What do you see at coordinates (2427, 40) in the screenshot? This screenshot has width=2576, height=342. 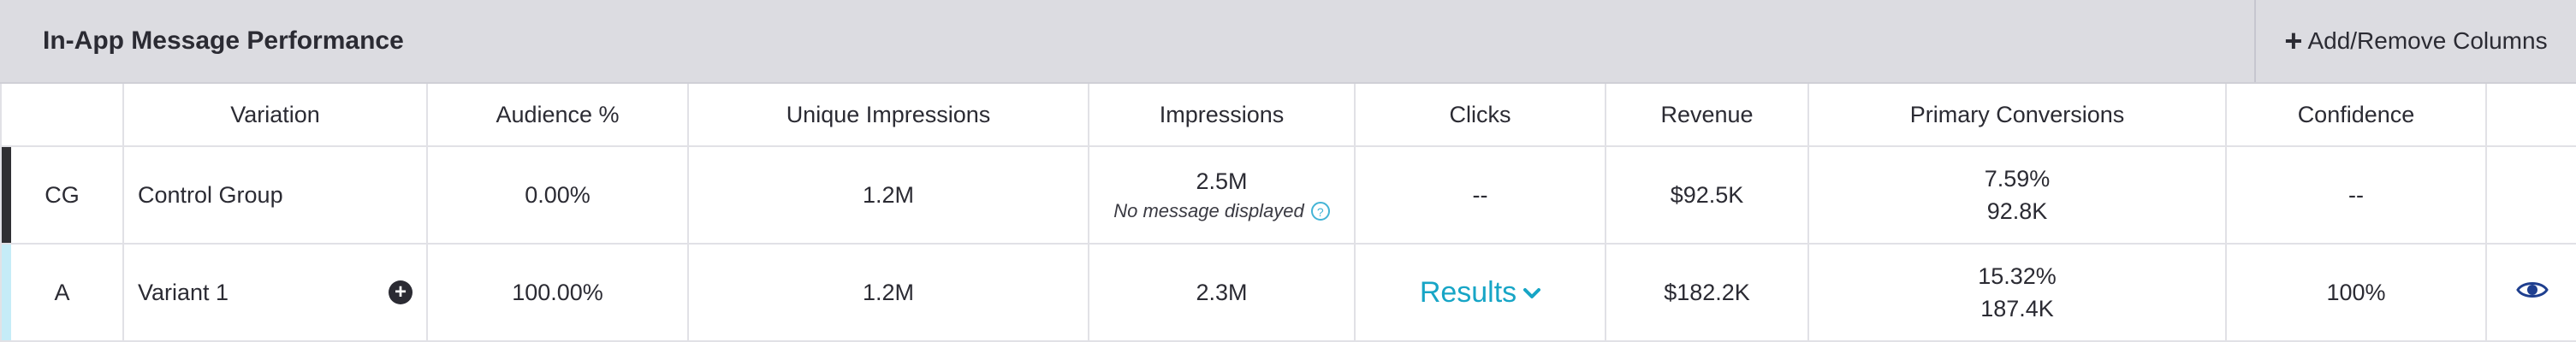 I see `add-remove-columns-label: Add/Remove Columns` at bounding box center [2427, 40].